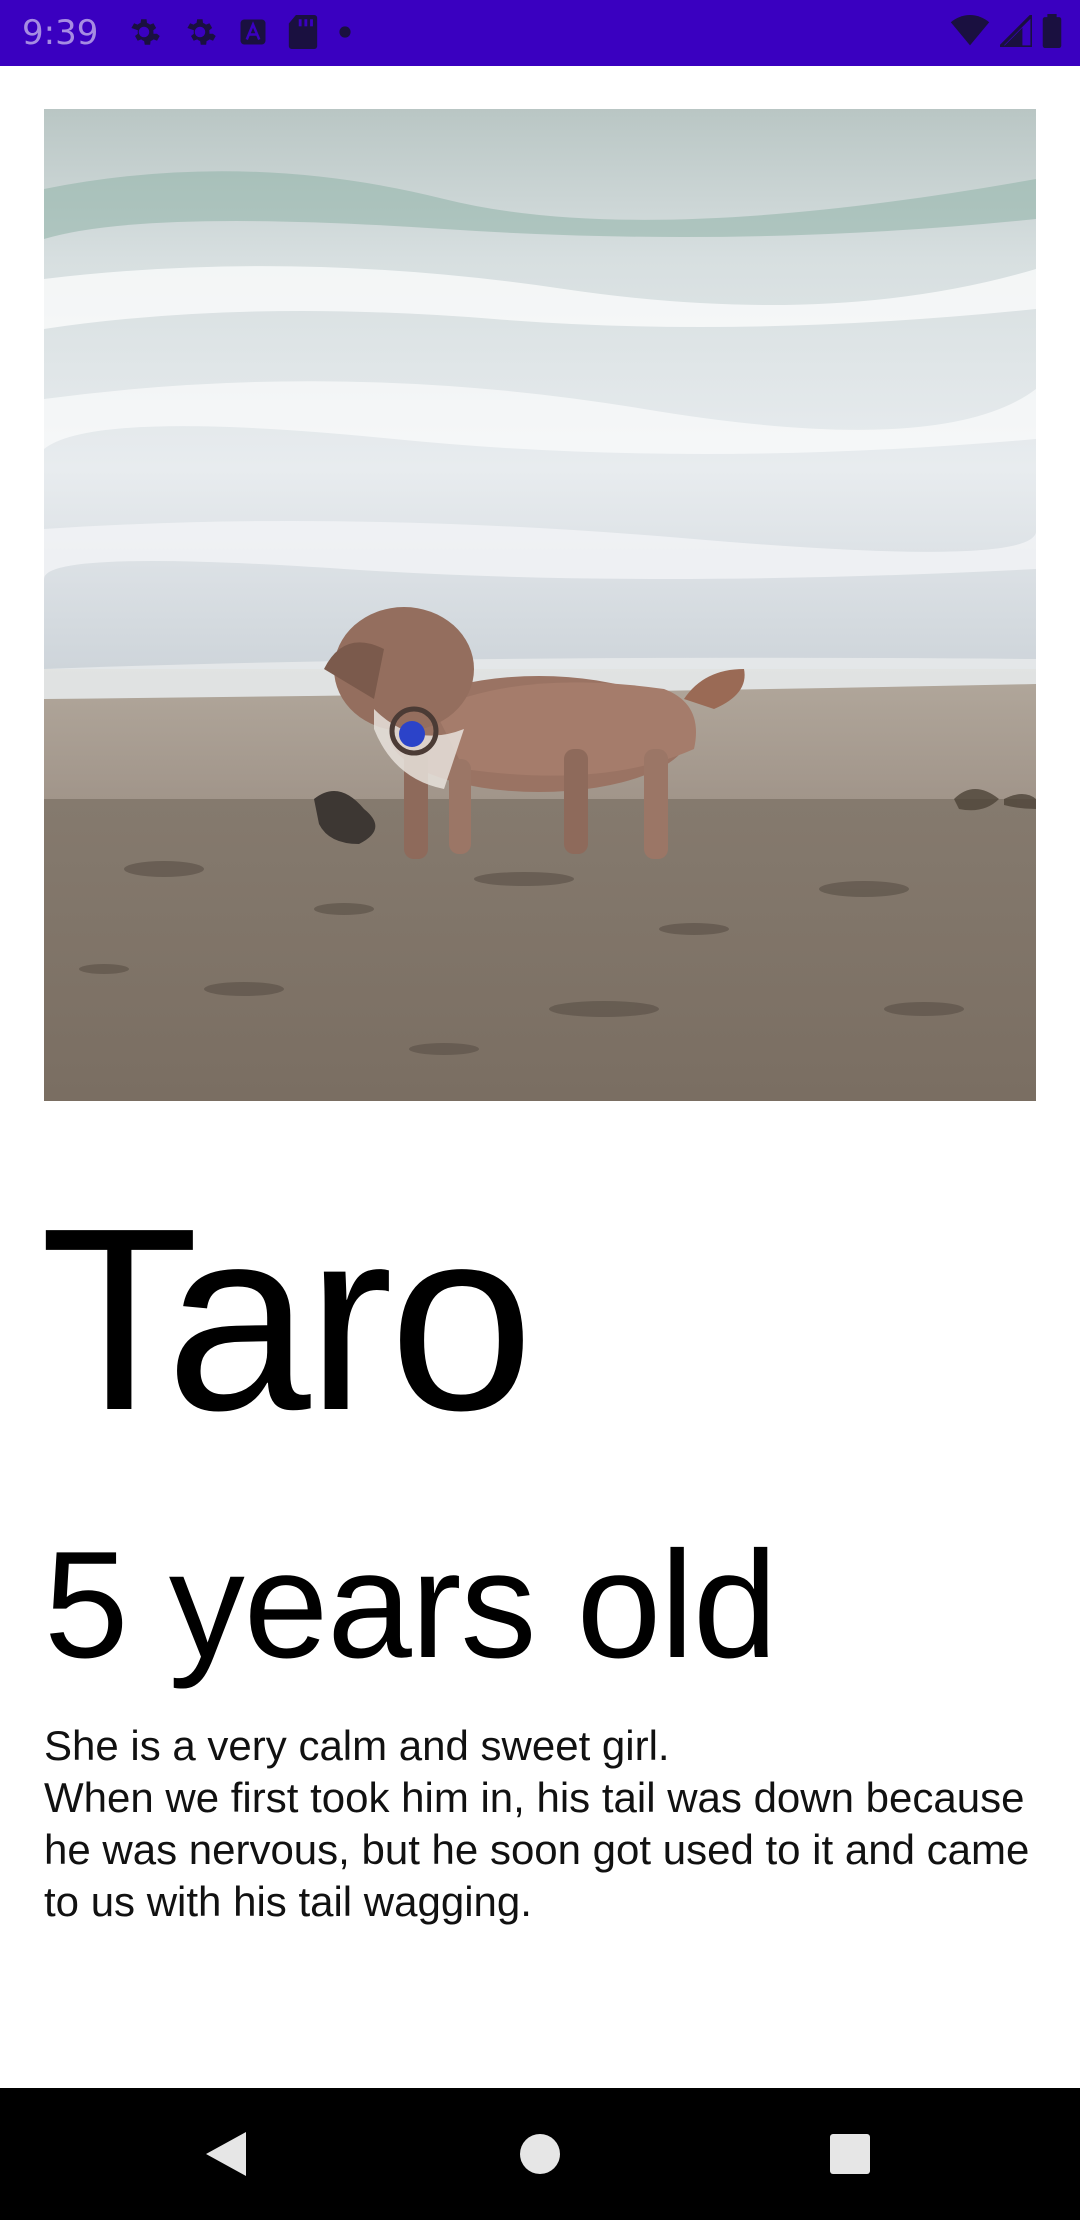 The width and height of the screenshot is (1080, 2220). Describe the element at coordinates (540, 33) in the screenshot. I see `status-bar: 9:39` at that location.